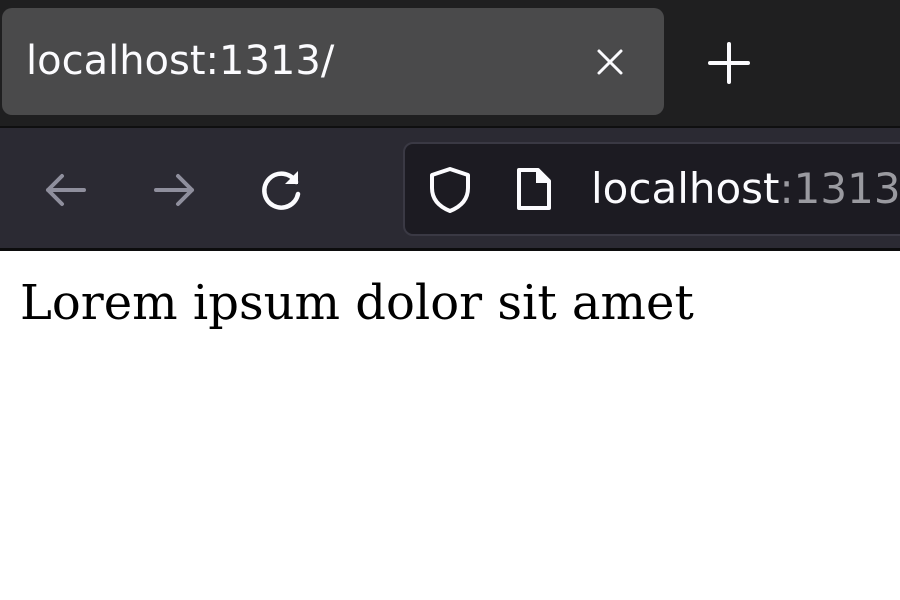  What do you see at coordinates (839, 188) in the screenshot?
I see `url-port: :1313` at bounding box center [839, 188].